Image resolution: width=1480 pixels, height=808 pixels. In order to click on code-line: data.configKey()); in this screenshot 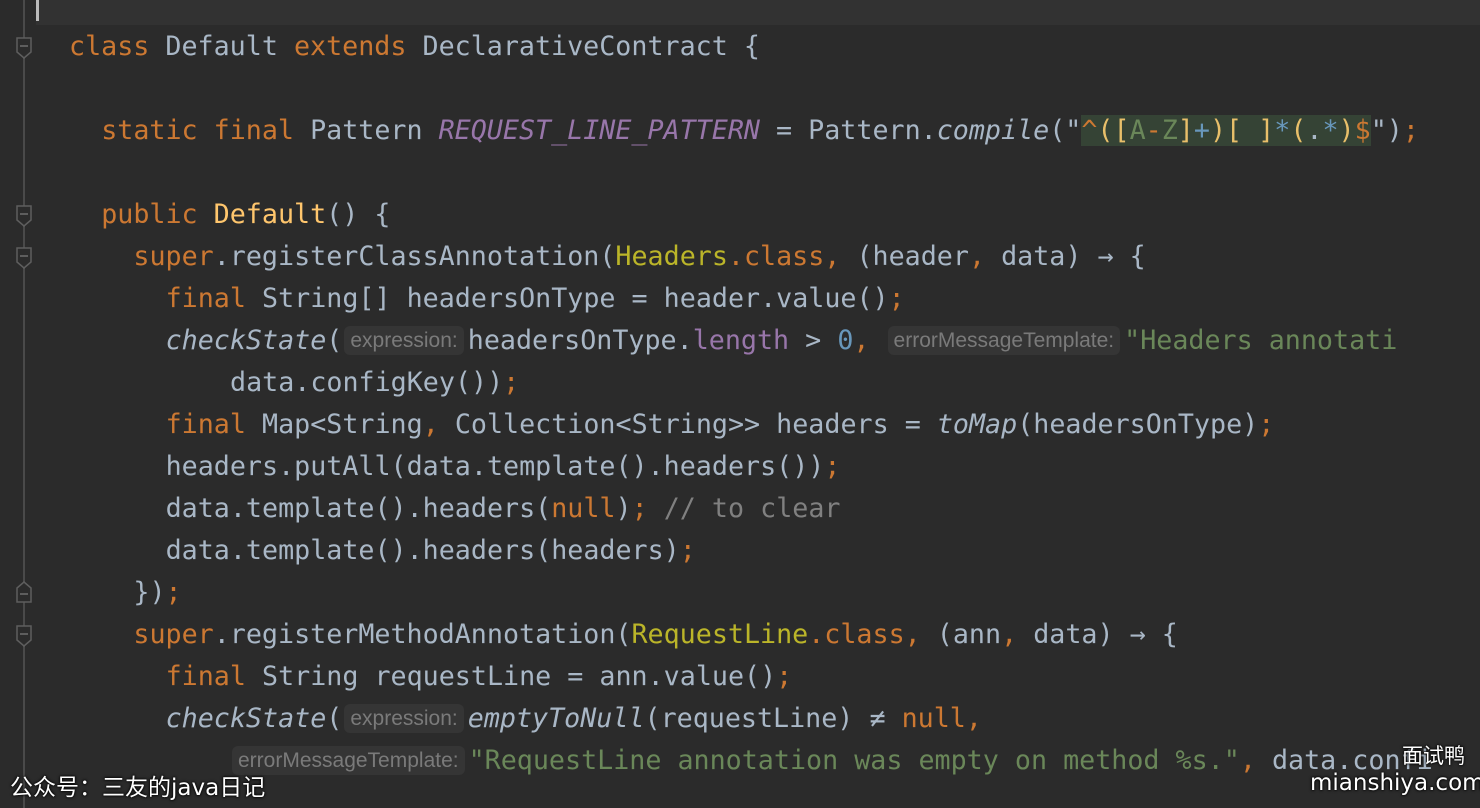, I will do `click(774, 383)`.